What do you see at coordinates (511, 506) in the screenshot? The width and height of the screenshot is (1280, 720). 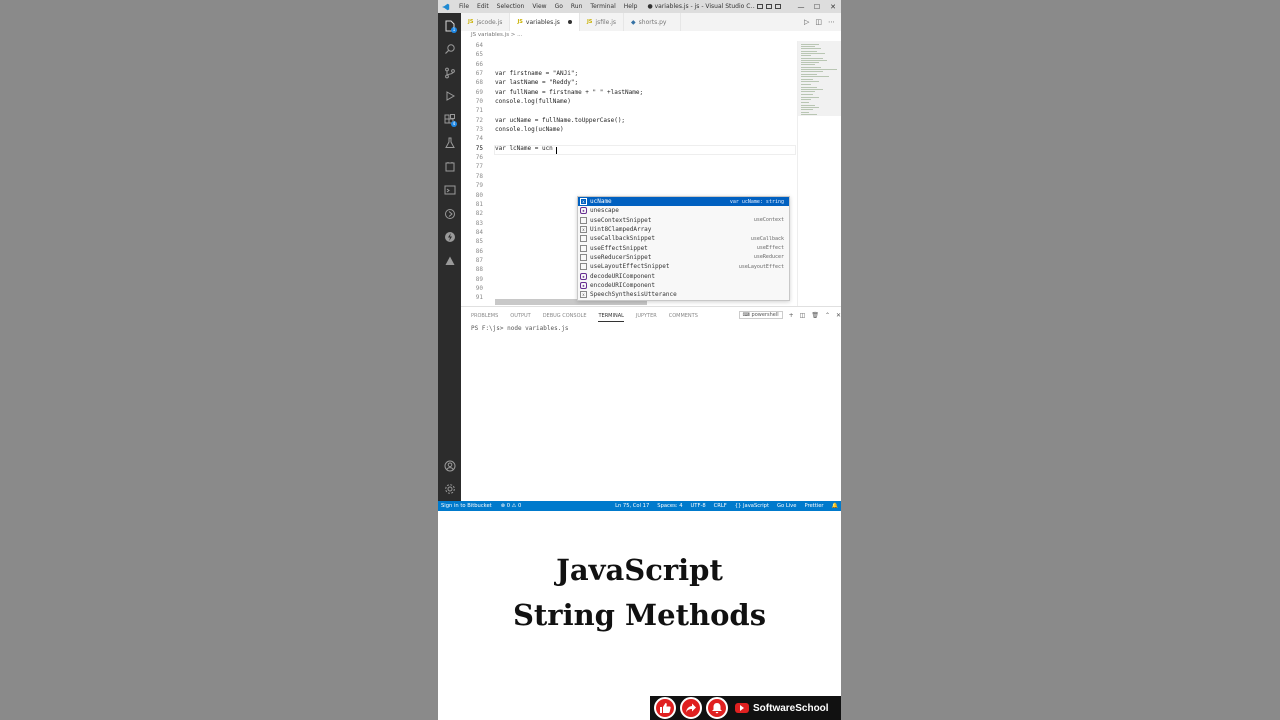 I see `problems-count: ⊗ 0 ⚠ 0` at bounding box center [511, 506].